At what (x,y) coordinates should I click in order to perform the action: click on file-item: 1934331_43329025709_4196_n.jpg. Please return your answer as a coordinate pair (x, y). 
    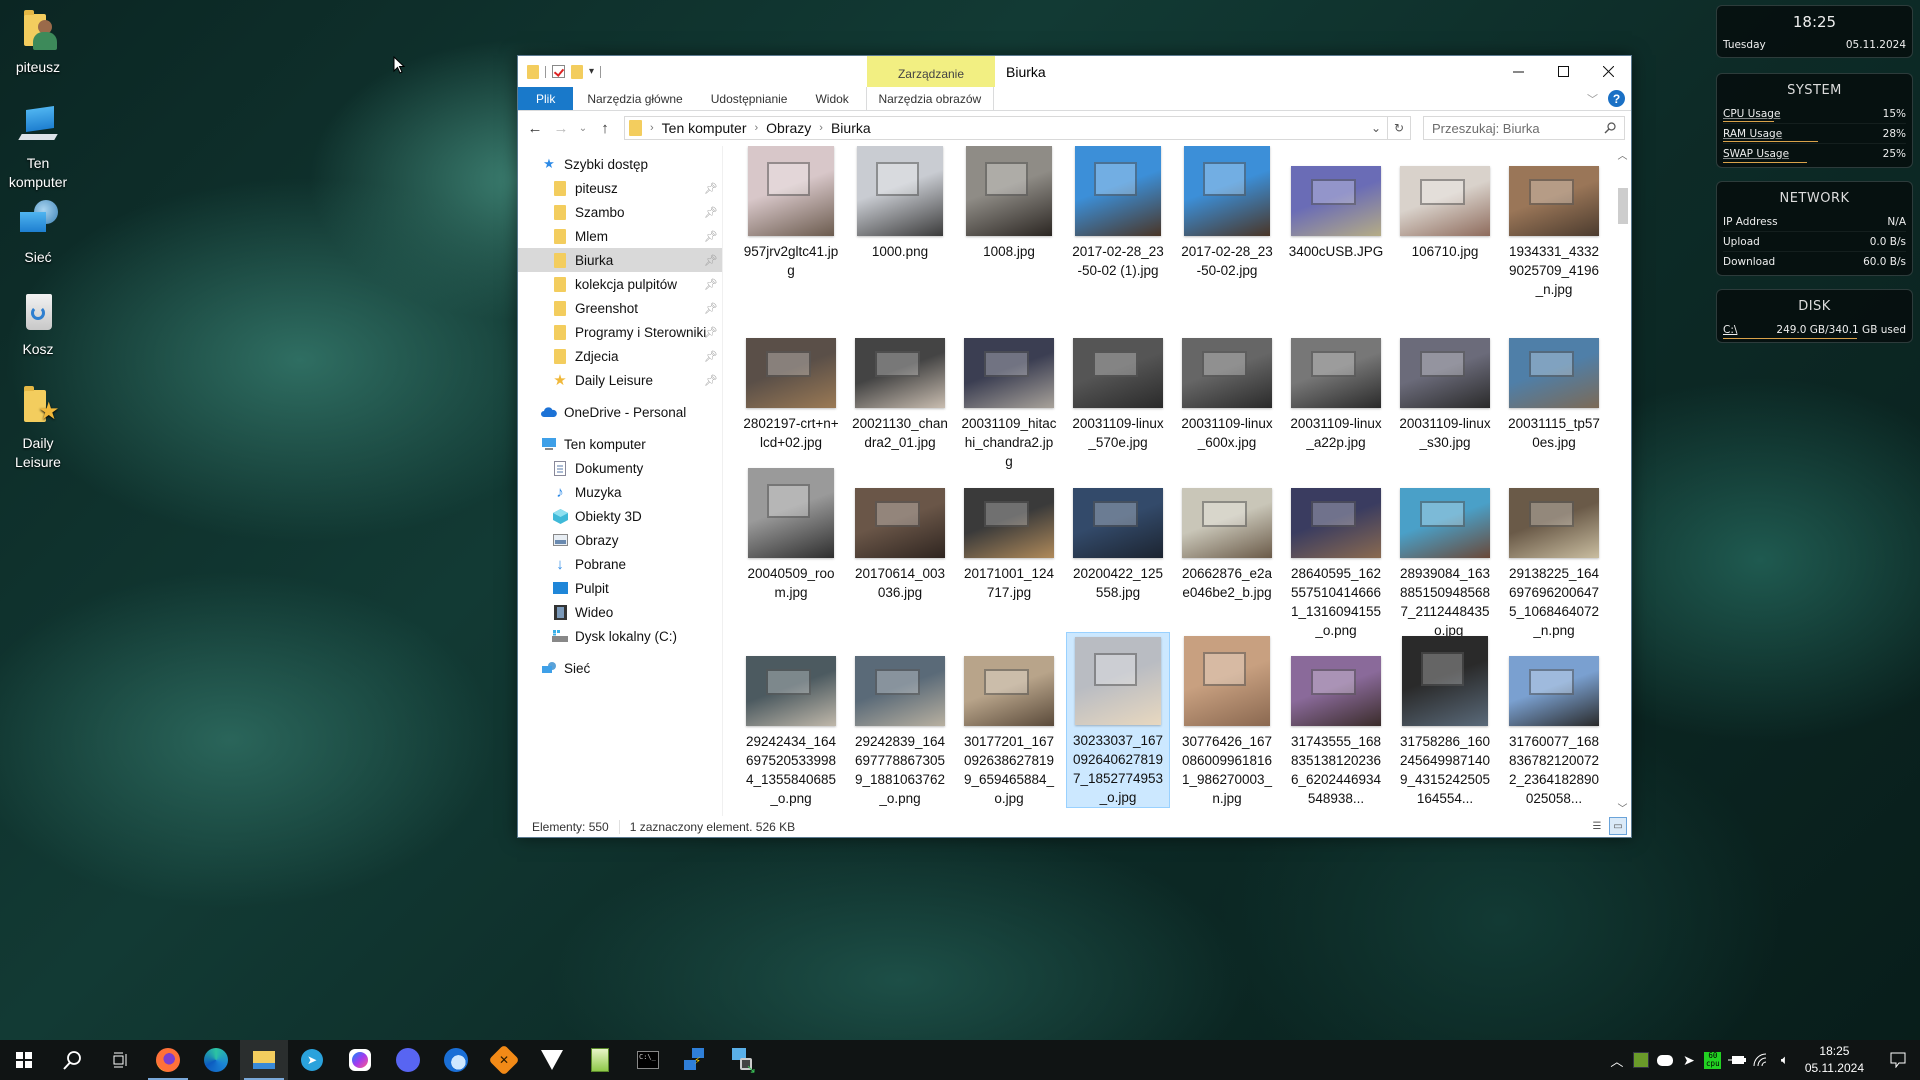
    Looking at the image, I should click on (1554, 222).